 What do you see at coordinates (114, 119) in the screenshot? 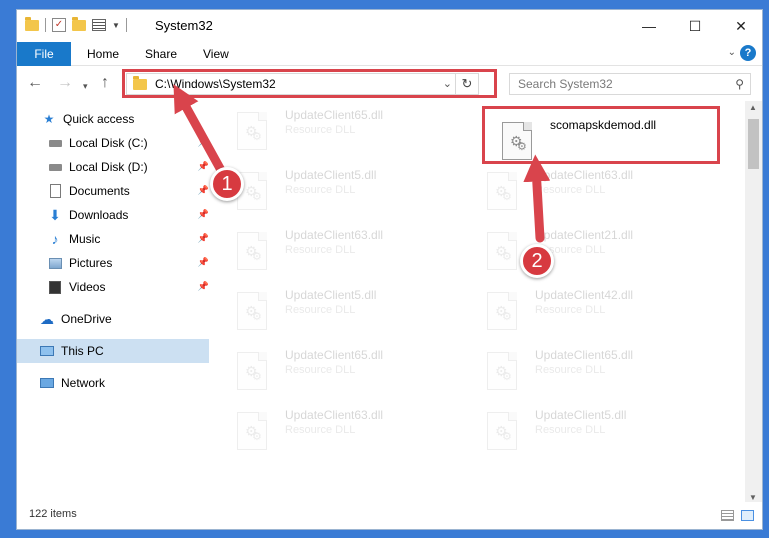
I see `sidebar-item-quick-access: ★ Quick access` at bounding box center [114, 119].